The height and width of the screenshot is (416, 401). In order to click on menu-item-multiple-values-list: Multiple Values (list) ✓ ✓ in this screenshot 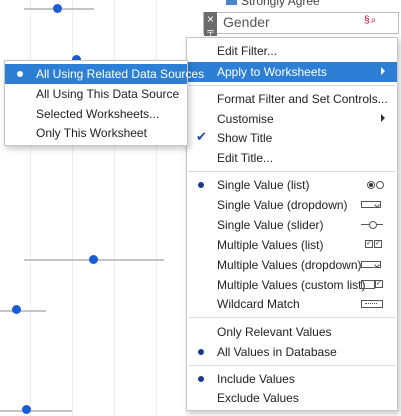, I will do `click(292, 245)`.